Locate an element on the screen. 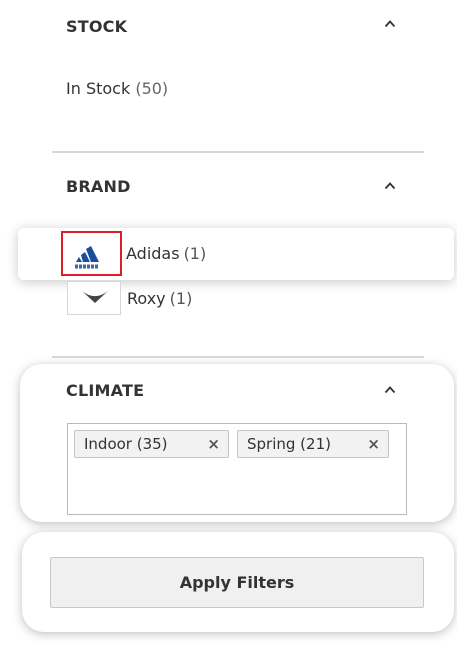 Image resolution: width=457 pixels, height=646 pixels. brand-section-title: BRAND is located at coordinates (98, 186).